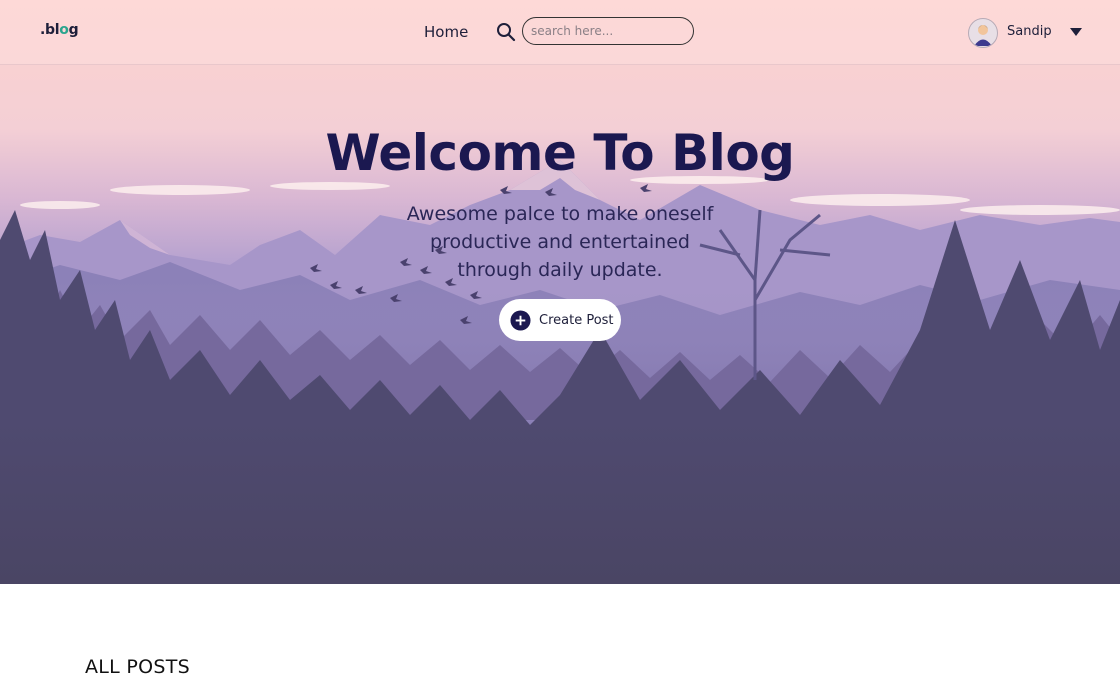 Image resolution: width=1120 pixels, height=700 pixels. I want to click on top-navbar: .blog Home Sandip, so click(560, 32).